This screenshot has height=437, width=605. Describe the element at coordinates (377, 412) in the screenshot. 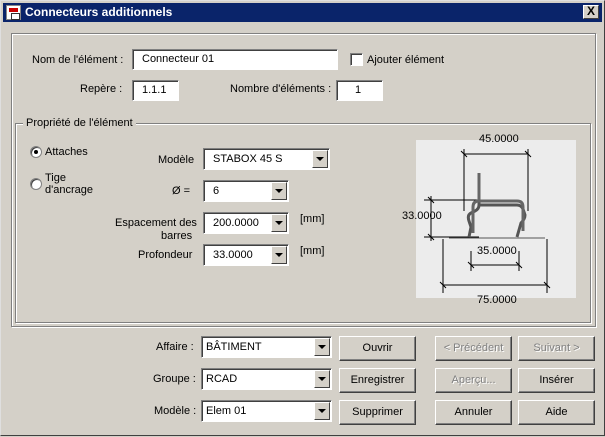

I see `delete-button: Supprimer` at that location.